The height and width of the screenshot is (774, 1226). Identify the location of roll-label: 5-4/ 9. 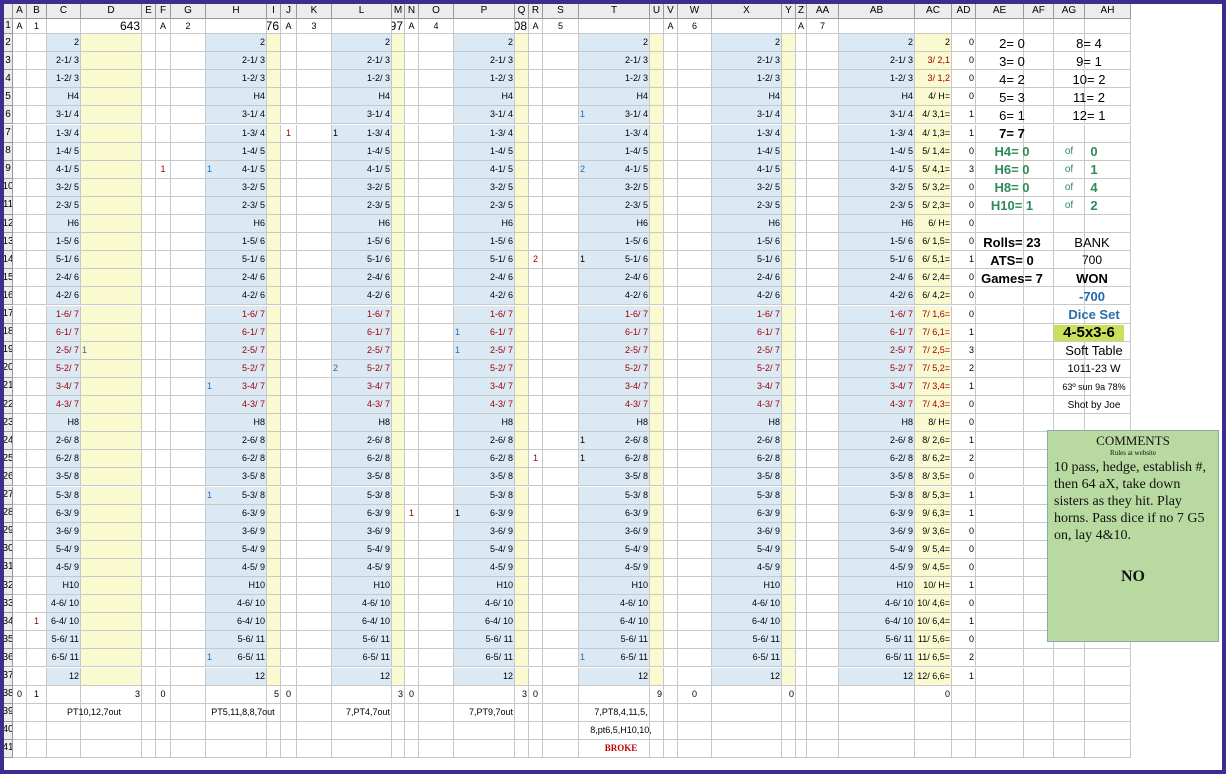
(877, 549).